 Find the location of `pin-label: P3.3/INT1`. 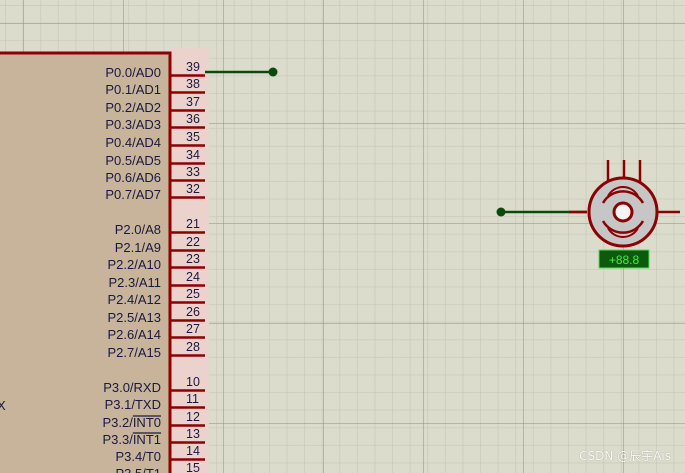

pin-label: P3.3/INT1 is located at coordinates (131, 439).